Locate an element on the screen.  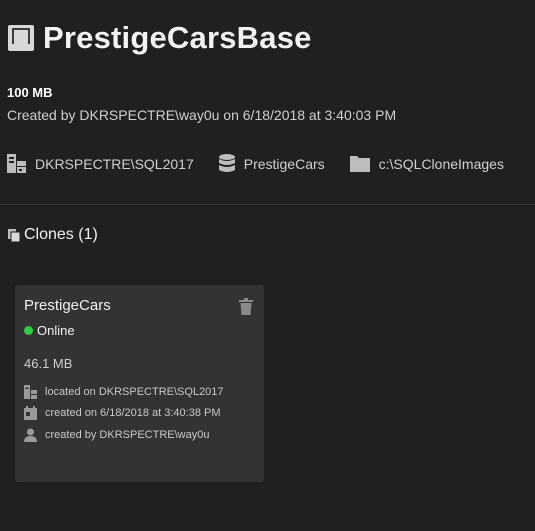
clone-created-by-label: created by DKRSPECTRE\way0u is located at coordinates (127, 435).